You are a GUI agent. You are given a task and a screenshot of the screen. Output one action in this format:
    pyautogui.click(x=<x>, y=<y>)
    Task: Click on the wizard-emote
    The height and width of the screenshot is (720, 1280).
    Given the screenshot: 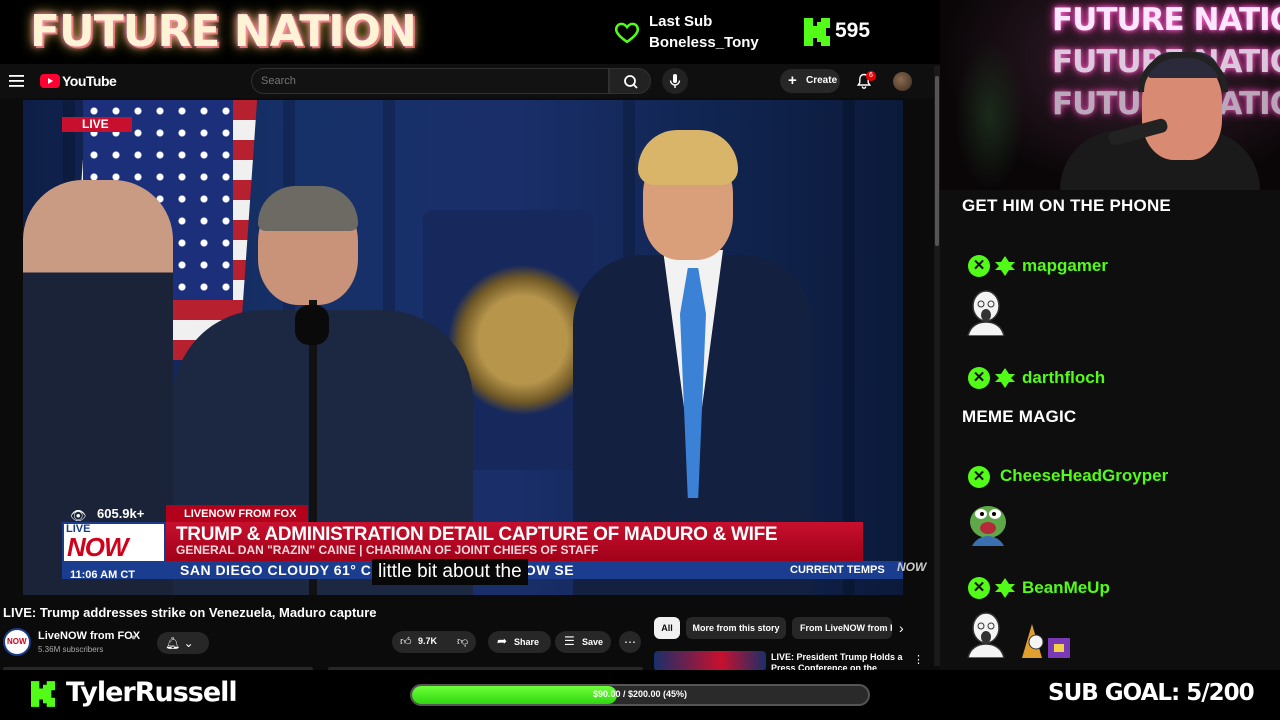 What is the action you would take?
    pyautogui.click(x=1046, y=641)
    